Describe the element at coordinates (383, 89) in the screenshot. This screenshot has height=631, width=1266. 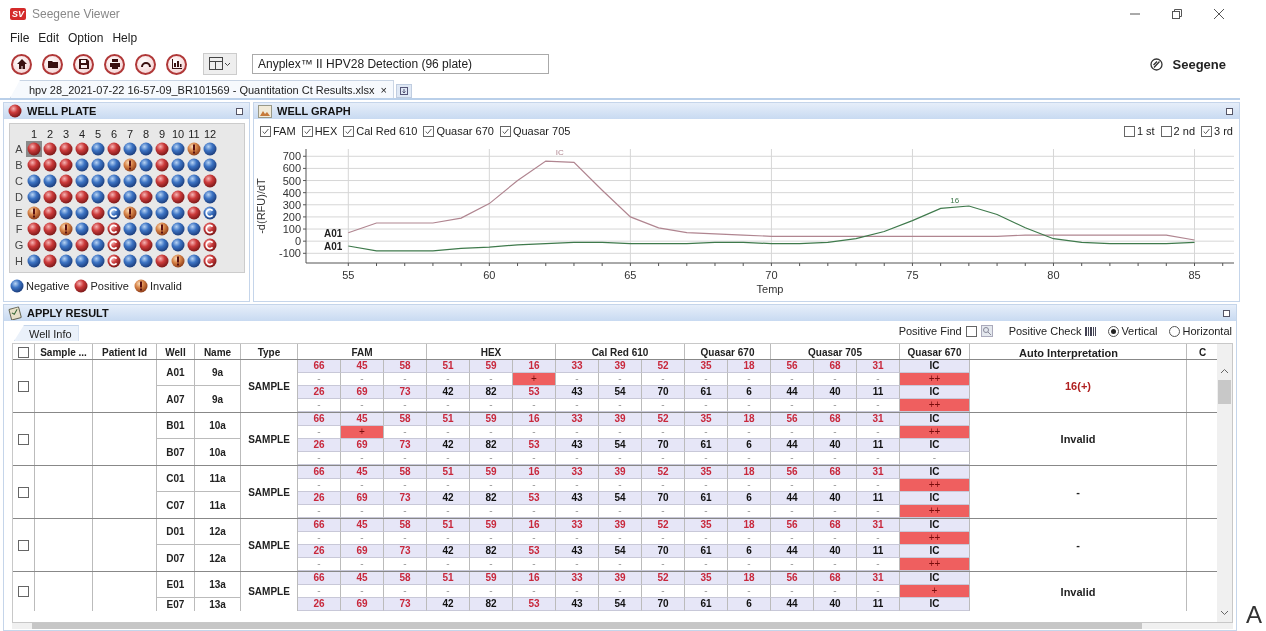
I see `tab-close: ×` at that location.